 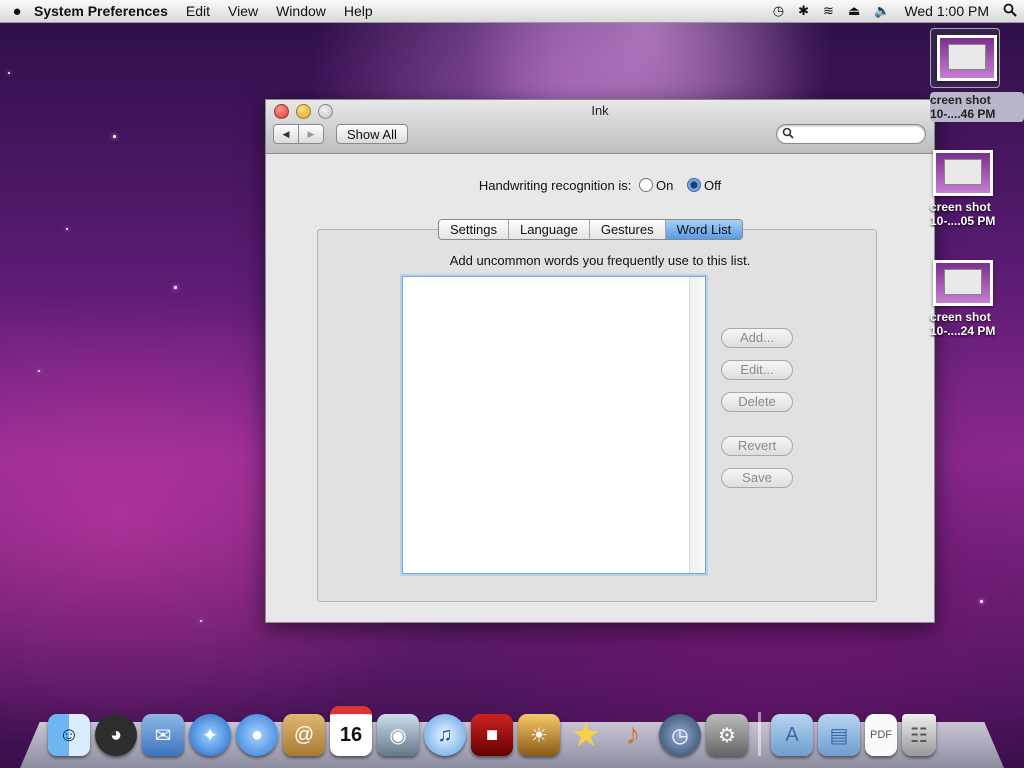 What do you see at coordinates (759, 734) in the screenshot?
I see `dock-separator` at bounding box center [759, 734].